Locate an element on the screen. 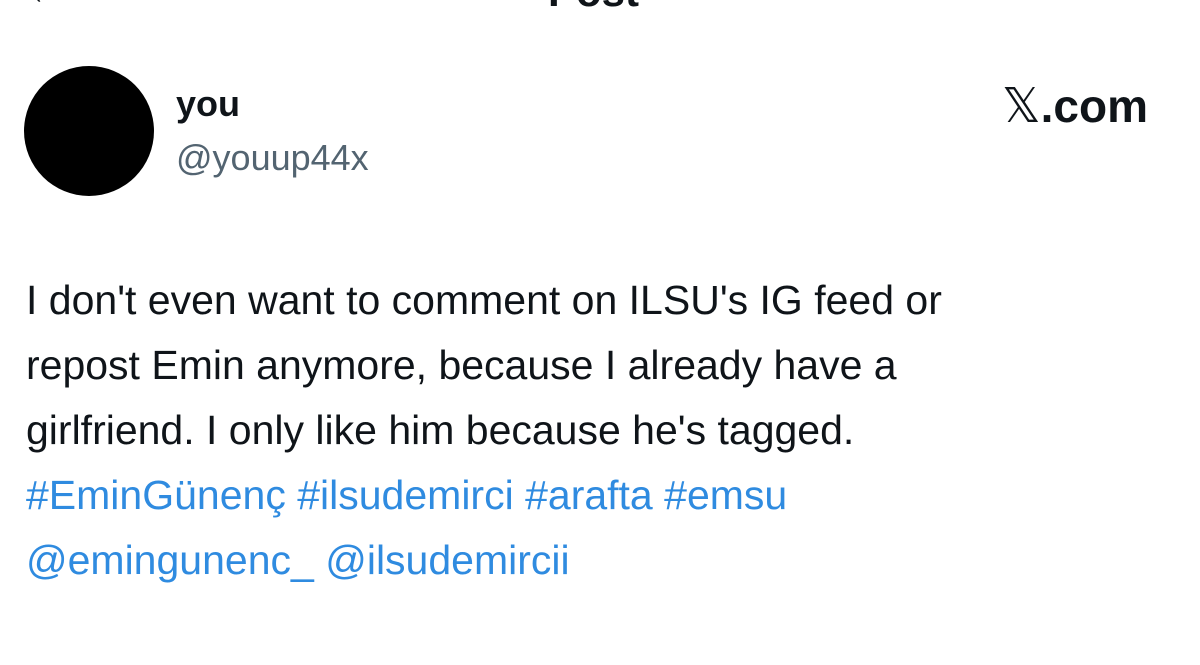  hashtag-link: #EminGünenç is located at coordinates (156, 495).